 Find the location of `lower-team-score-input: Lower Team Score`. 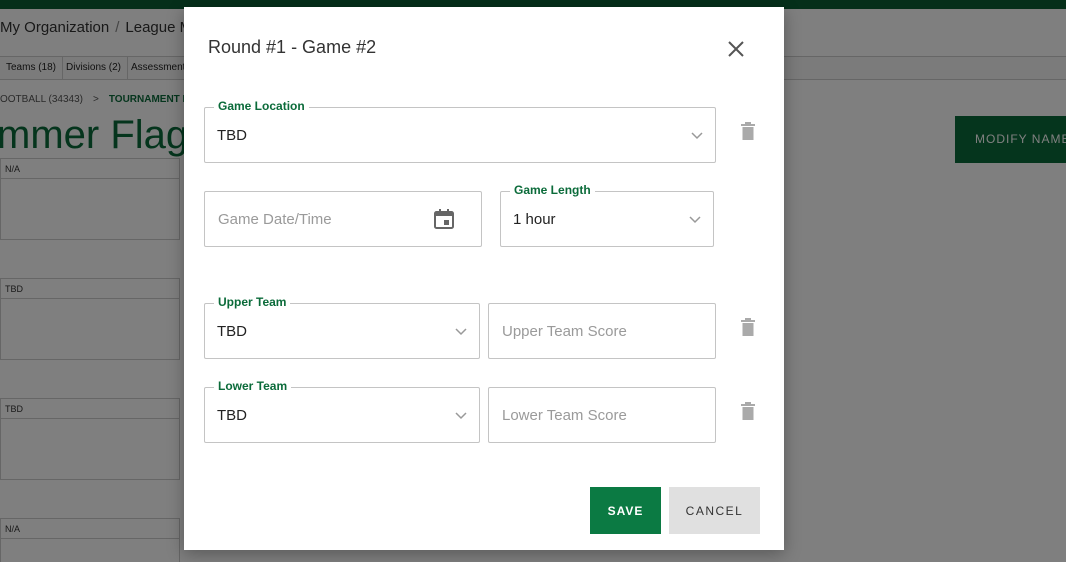

lower-team-score-input: Lower Team Score is located at coordinates (602, 415).